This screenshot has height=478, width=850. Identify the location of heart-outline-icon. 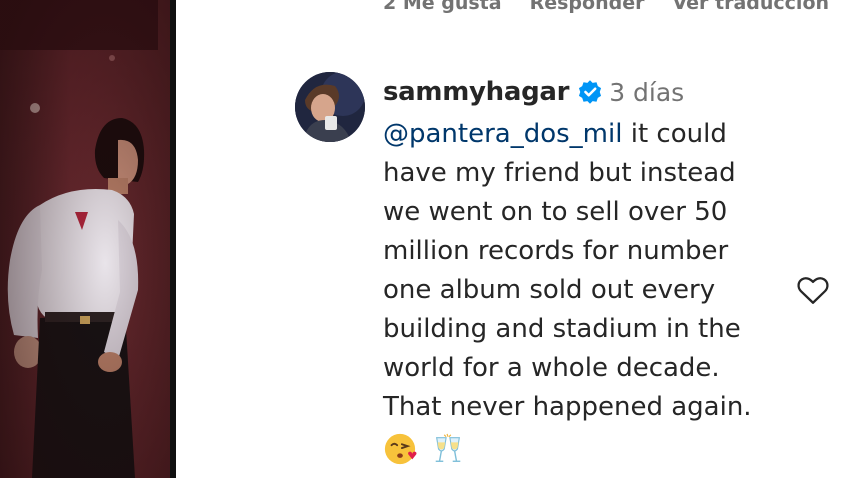
(813, 290).